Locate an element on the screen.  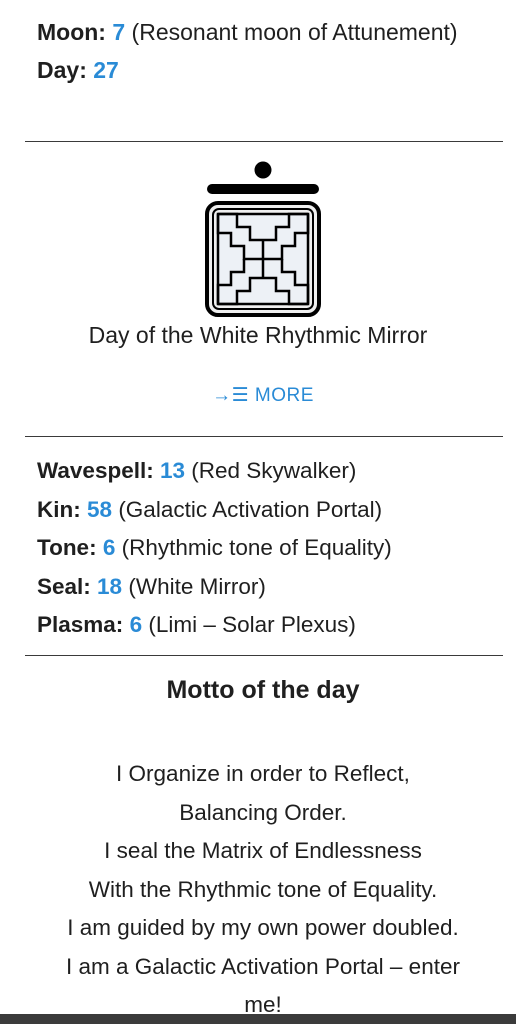
stat-number: 58 is located at coordinates (100, 509).